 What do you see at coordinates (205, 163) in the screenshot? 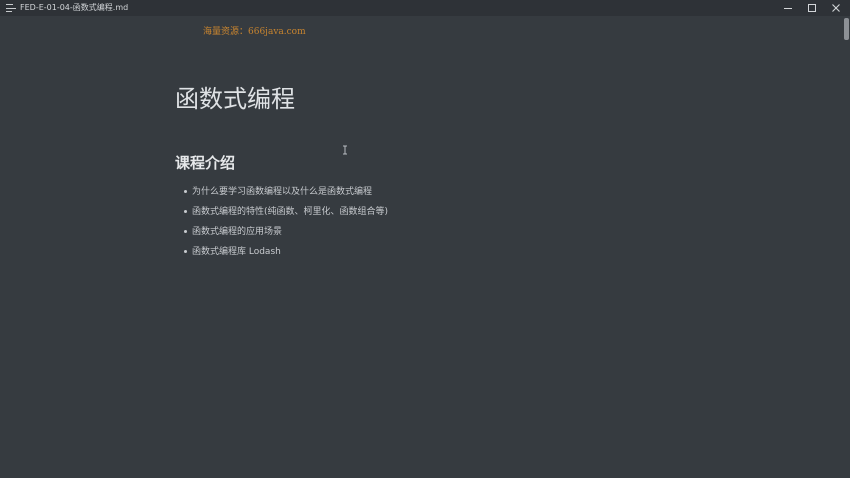
I see `section-heading: 课程介绍` at bounding box center [205, 163].